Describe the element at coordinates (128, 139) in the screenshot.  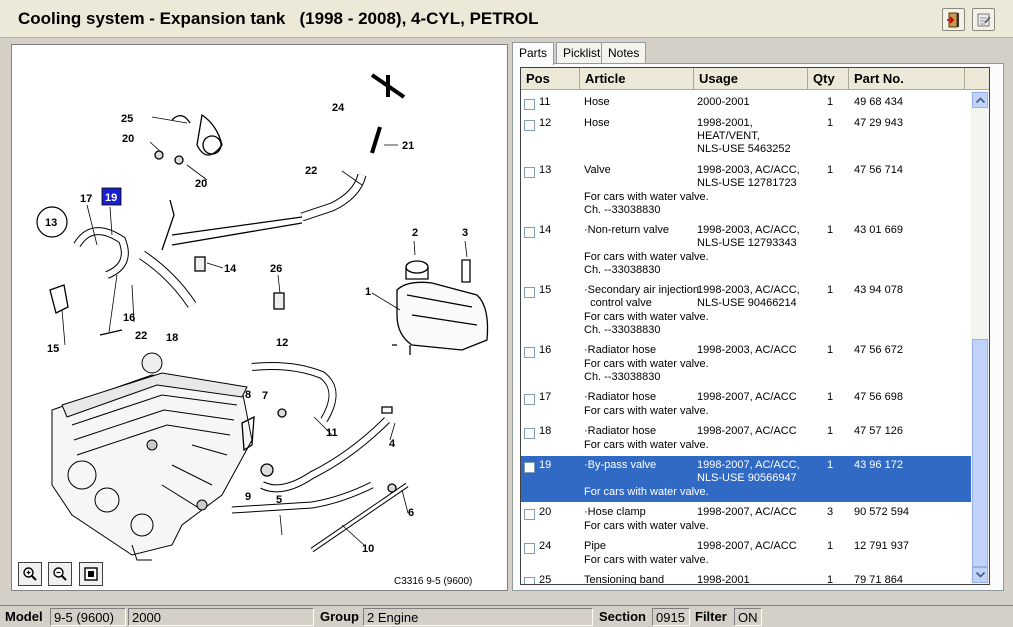
I see `callout-20a: 20` at that location.